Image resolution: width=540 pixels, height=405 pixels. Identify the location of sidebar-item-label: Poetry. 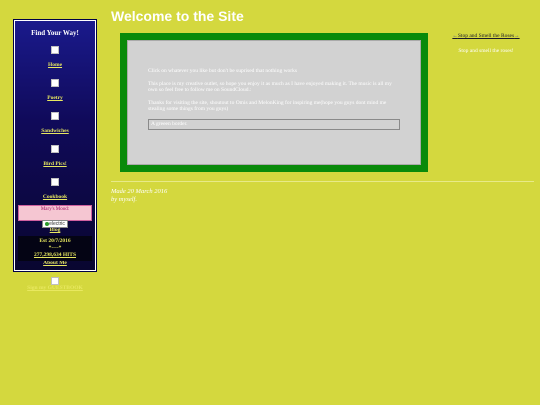
(55, 98).